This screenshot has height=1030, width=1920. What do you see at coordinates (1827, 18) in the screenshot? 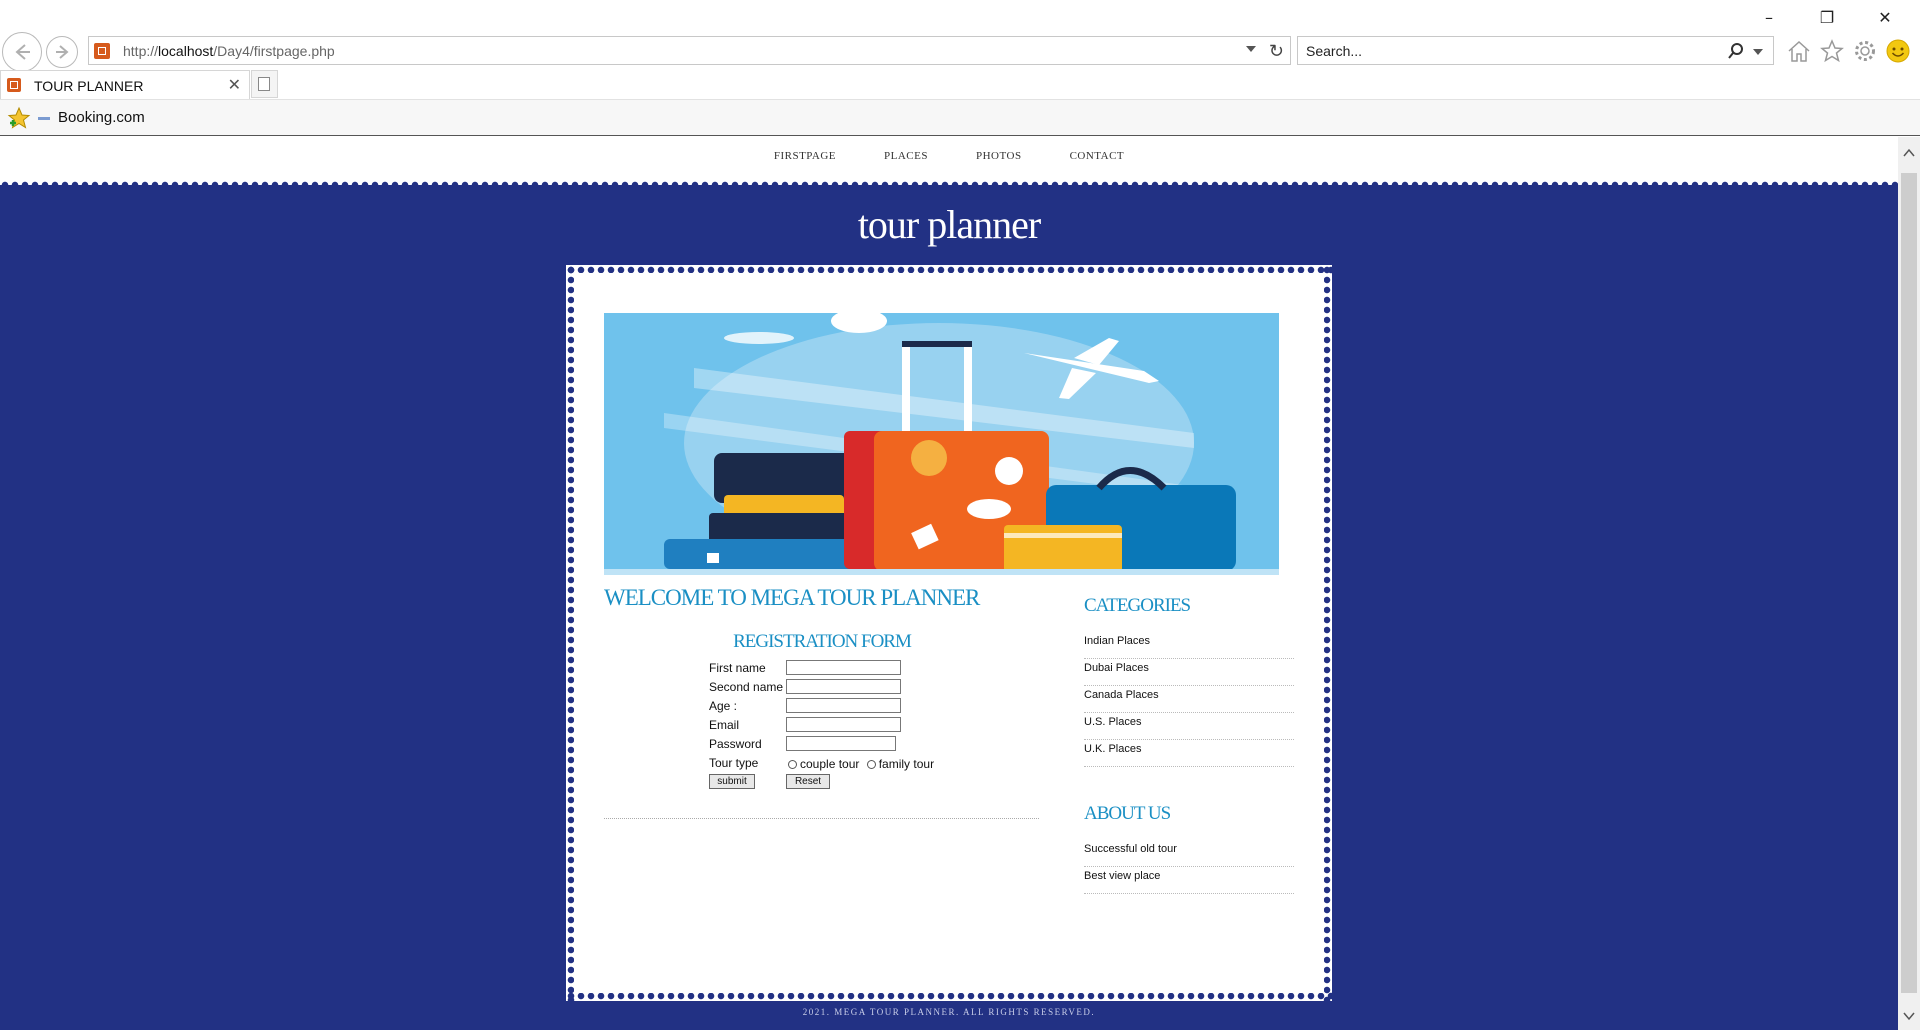
I see `restore-button: ❐` at bounding box center [1827, 18].